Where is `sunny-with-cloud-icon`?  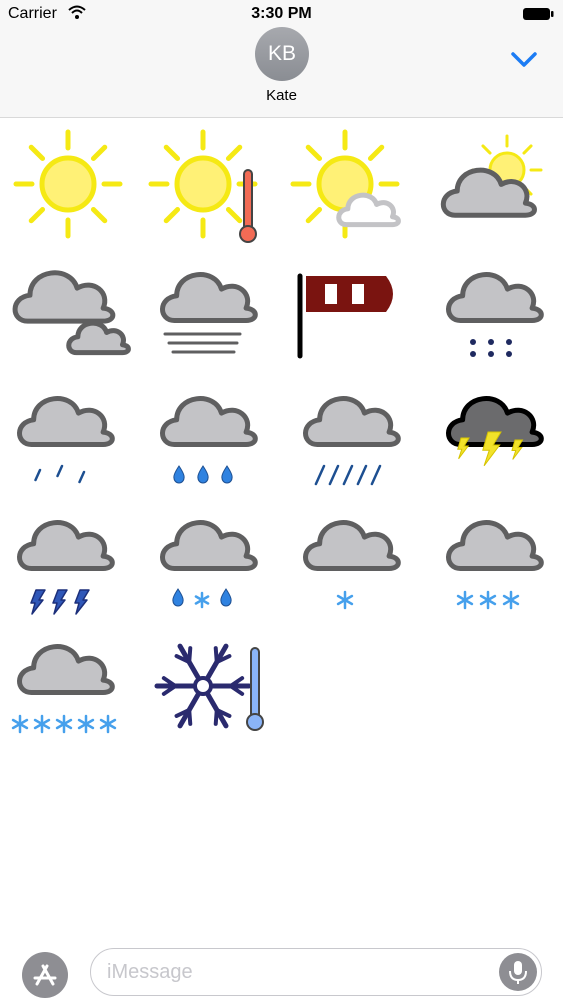
sunny-with-cloud-icon is located at coordinates (354, 184).